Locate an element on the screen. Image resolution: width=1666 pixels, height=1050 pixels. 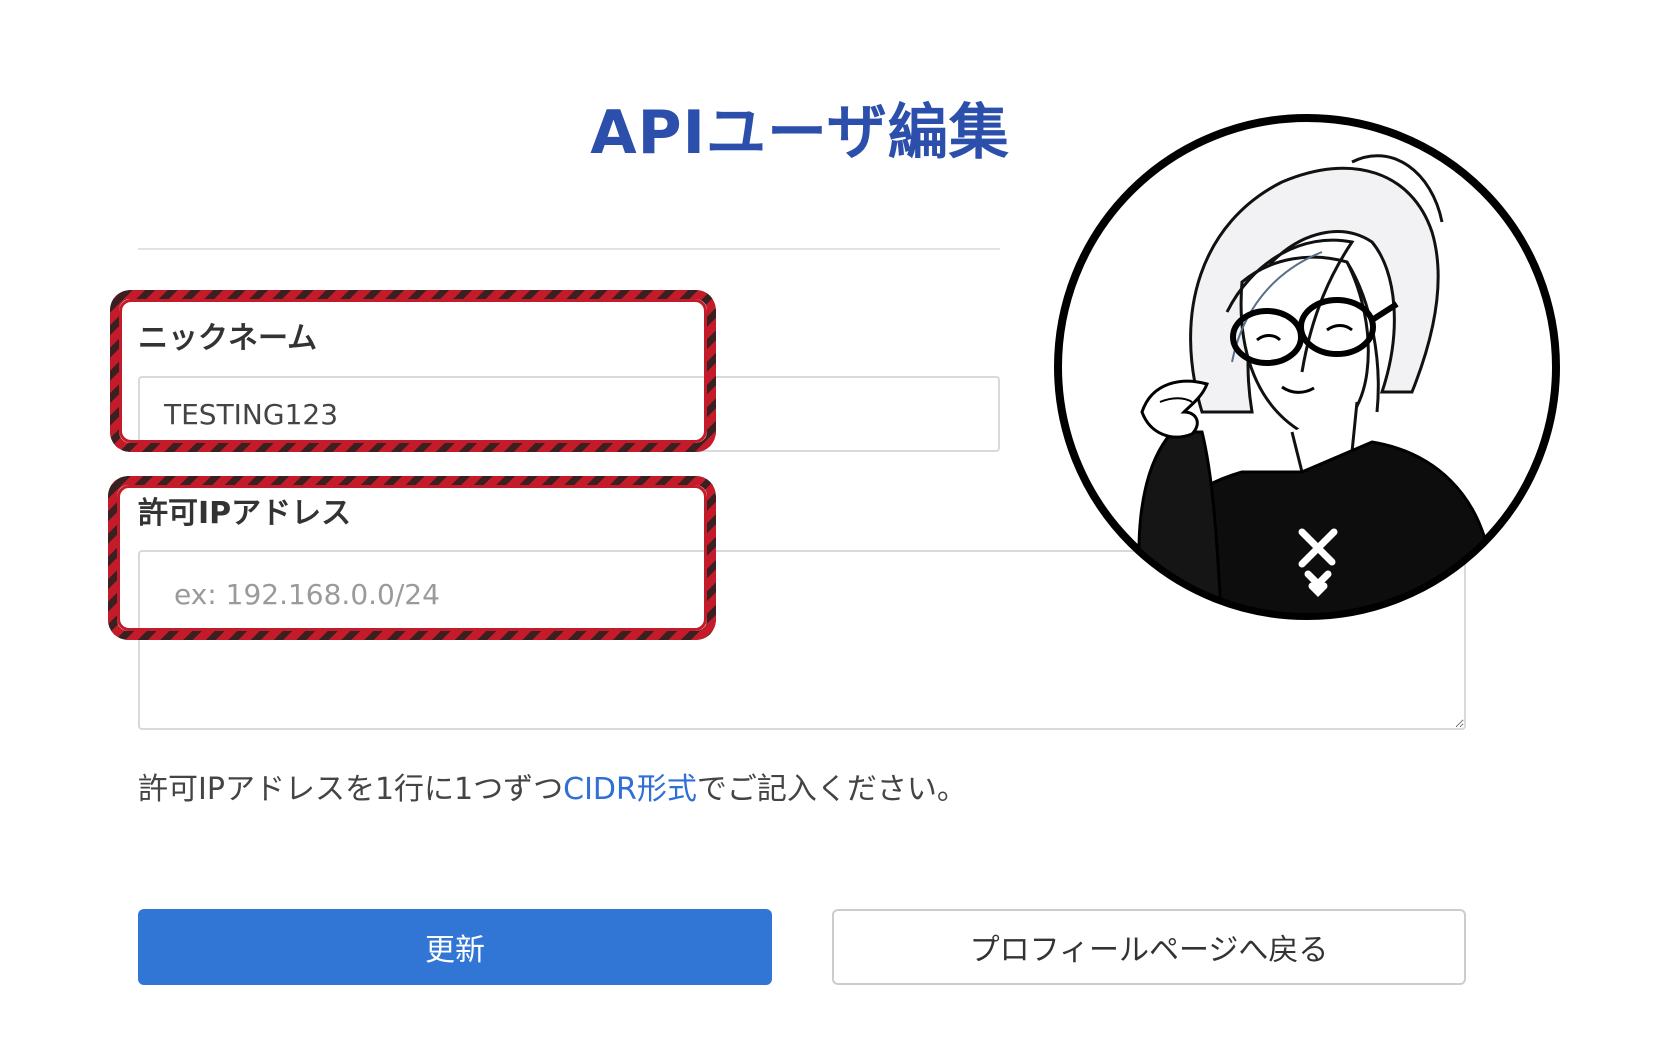
help-text: 許可IPアドレスを1行に1つずつCIDR形式でご記入ください。 is located at coordinates (552, 786).